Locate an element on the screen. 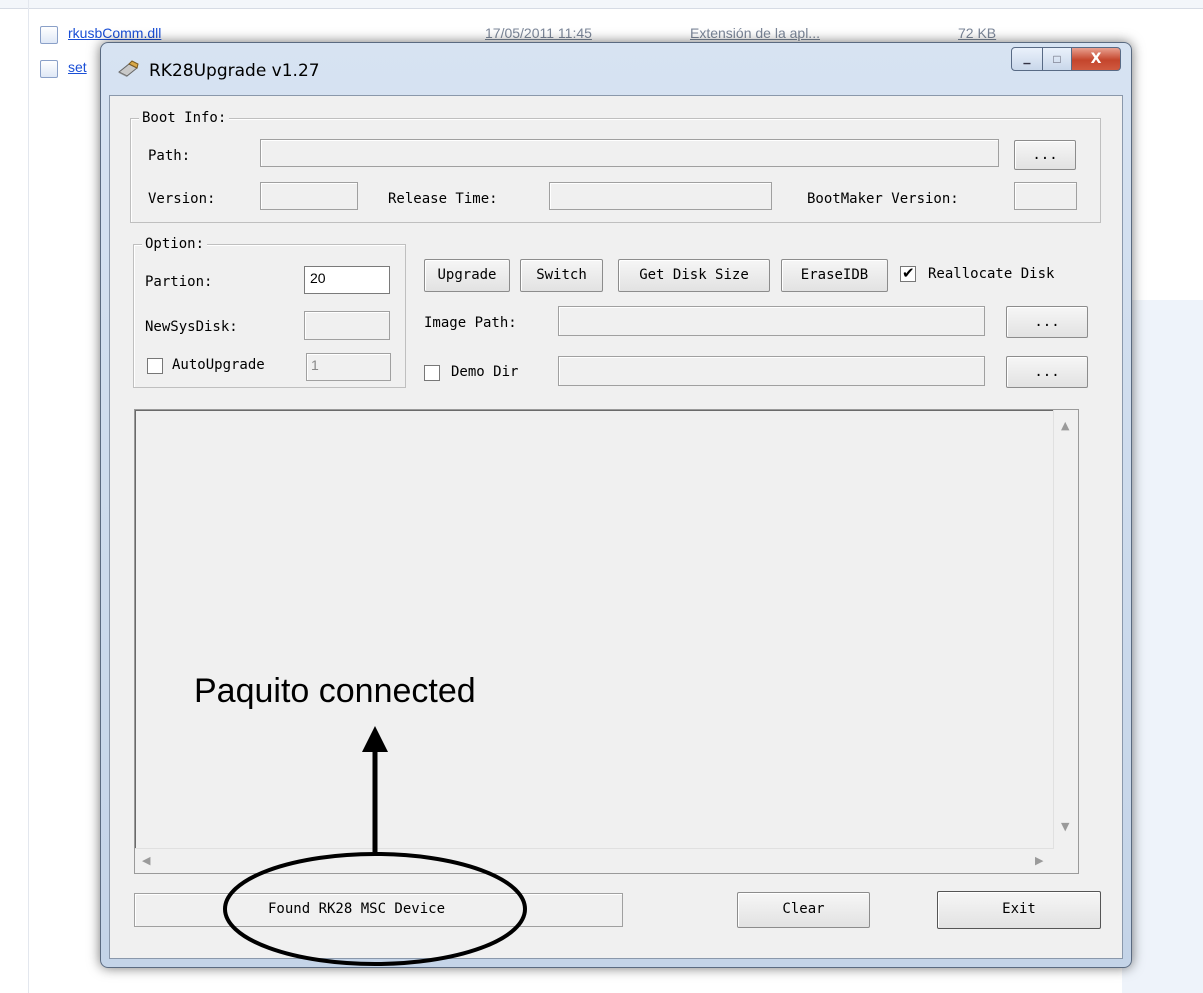 The height and width of the screenshot is (993, 1203). image-path-field is located at coordinates (771, 321).